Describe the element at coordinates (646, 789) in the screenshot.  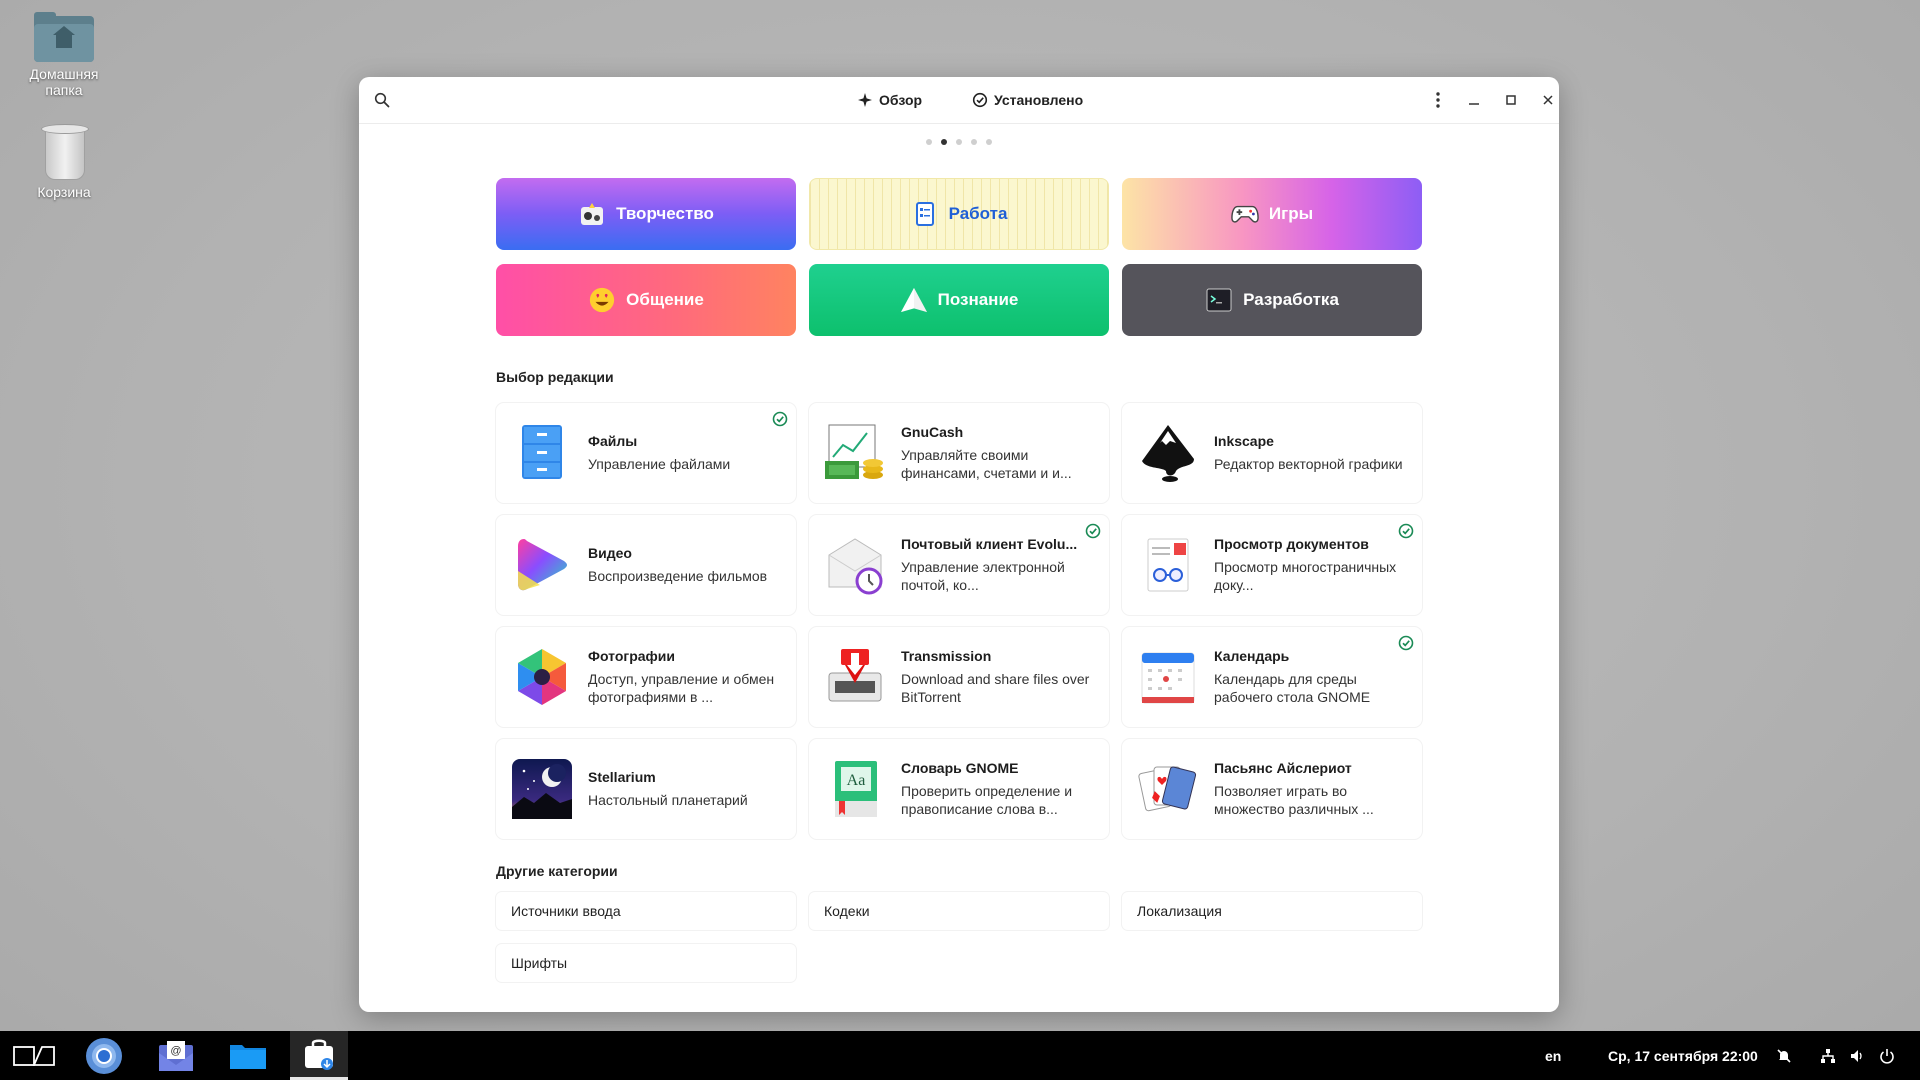
I see `app-tile-stellarium: Stellarium Настольный планетарий` at that location.